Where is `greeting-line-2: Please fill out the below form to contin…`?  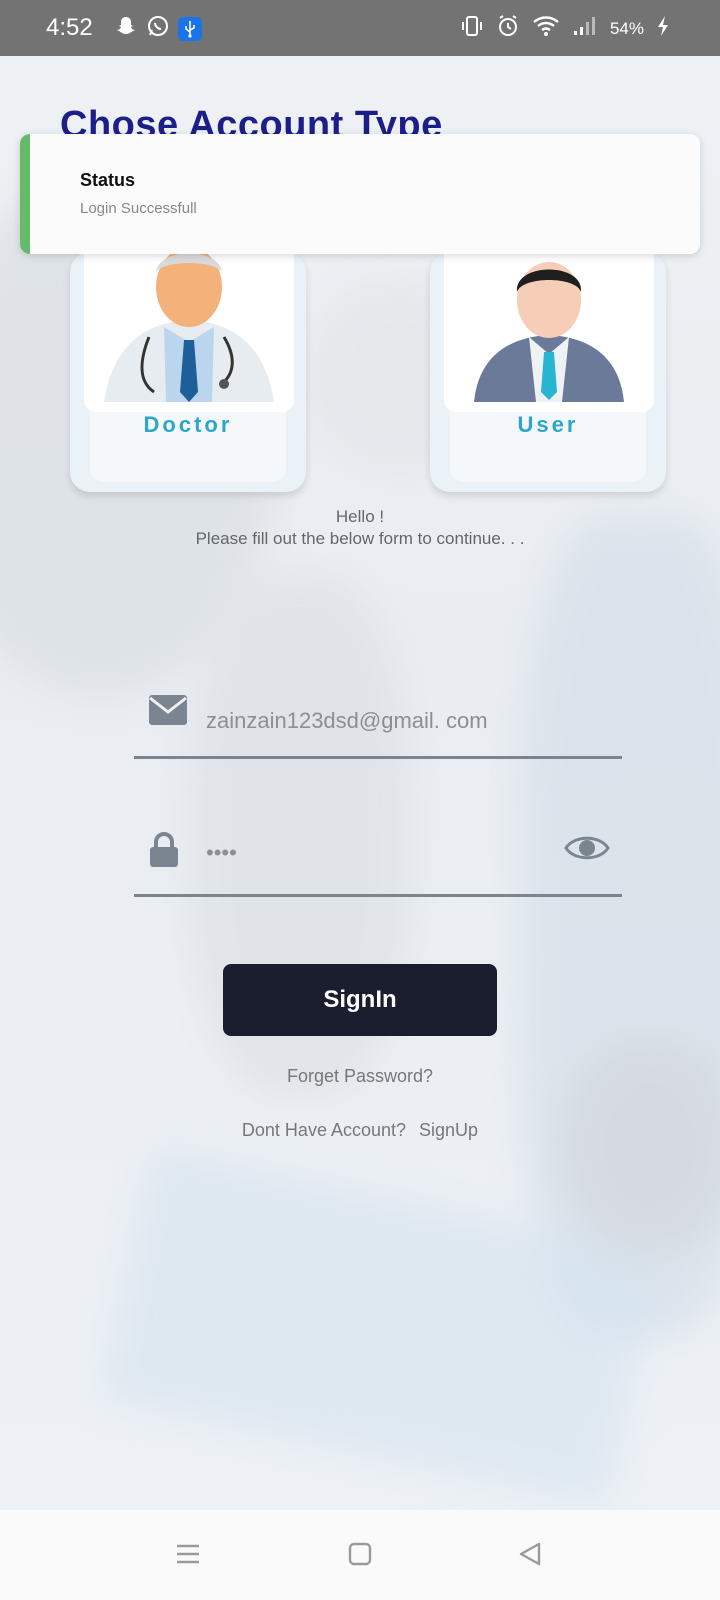 greeting-line-2: Please fill out the below form to contin… is located at coordinates (360, 538).